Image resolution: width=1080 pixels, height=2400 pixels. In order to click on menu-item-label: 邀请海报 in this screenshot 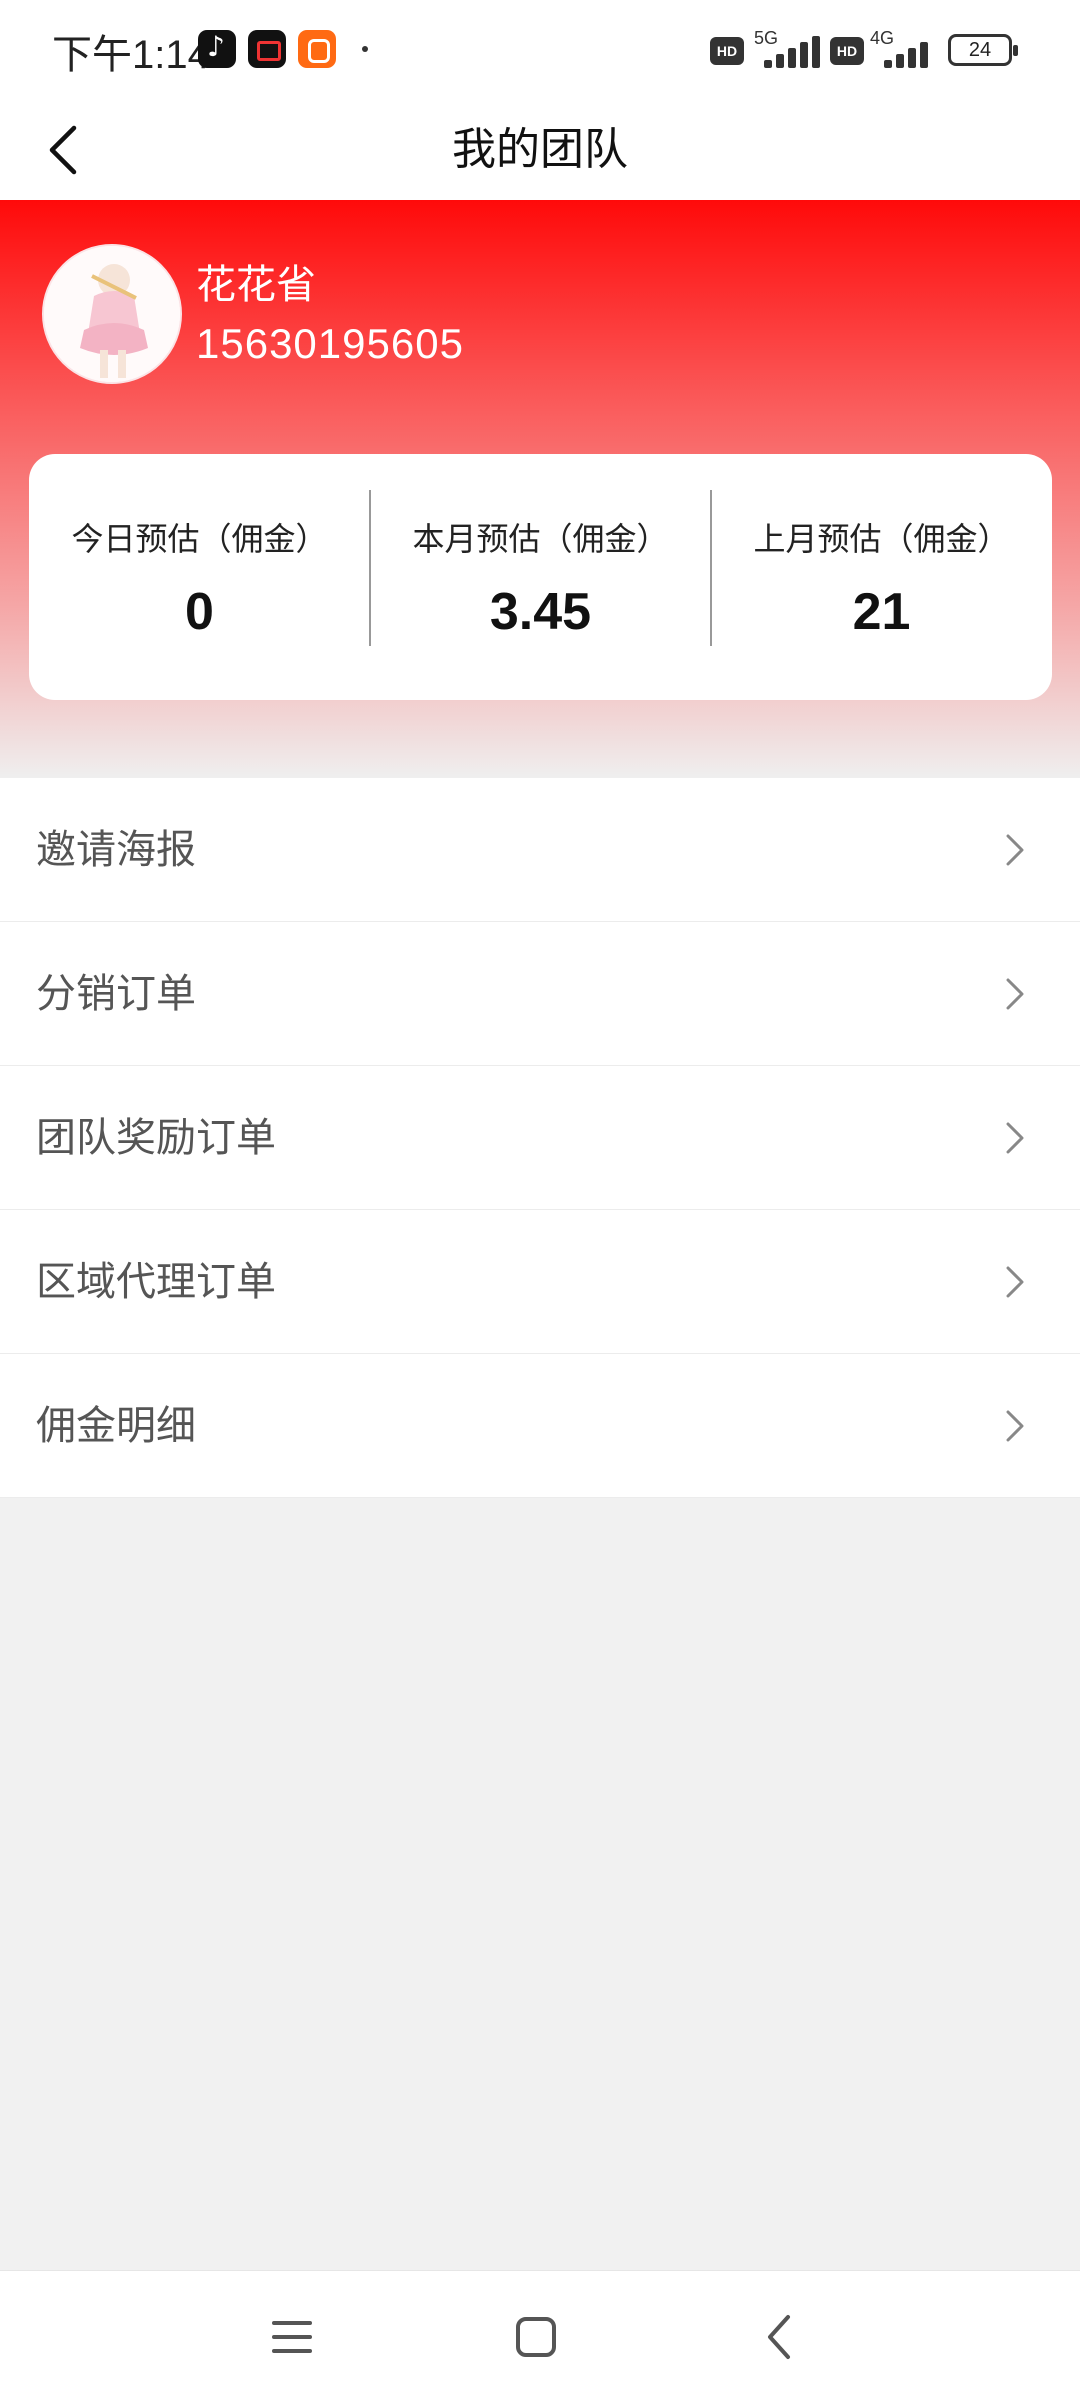, I will do `click(116, 850)`.